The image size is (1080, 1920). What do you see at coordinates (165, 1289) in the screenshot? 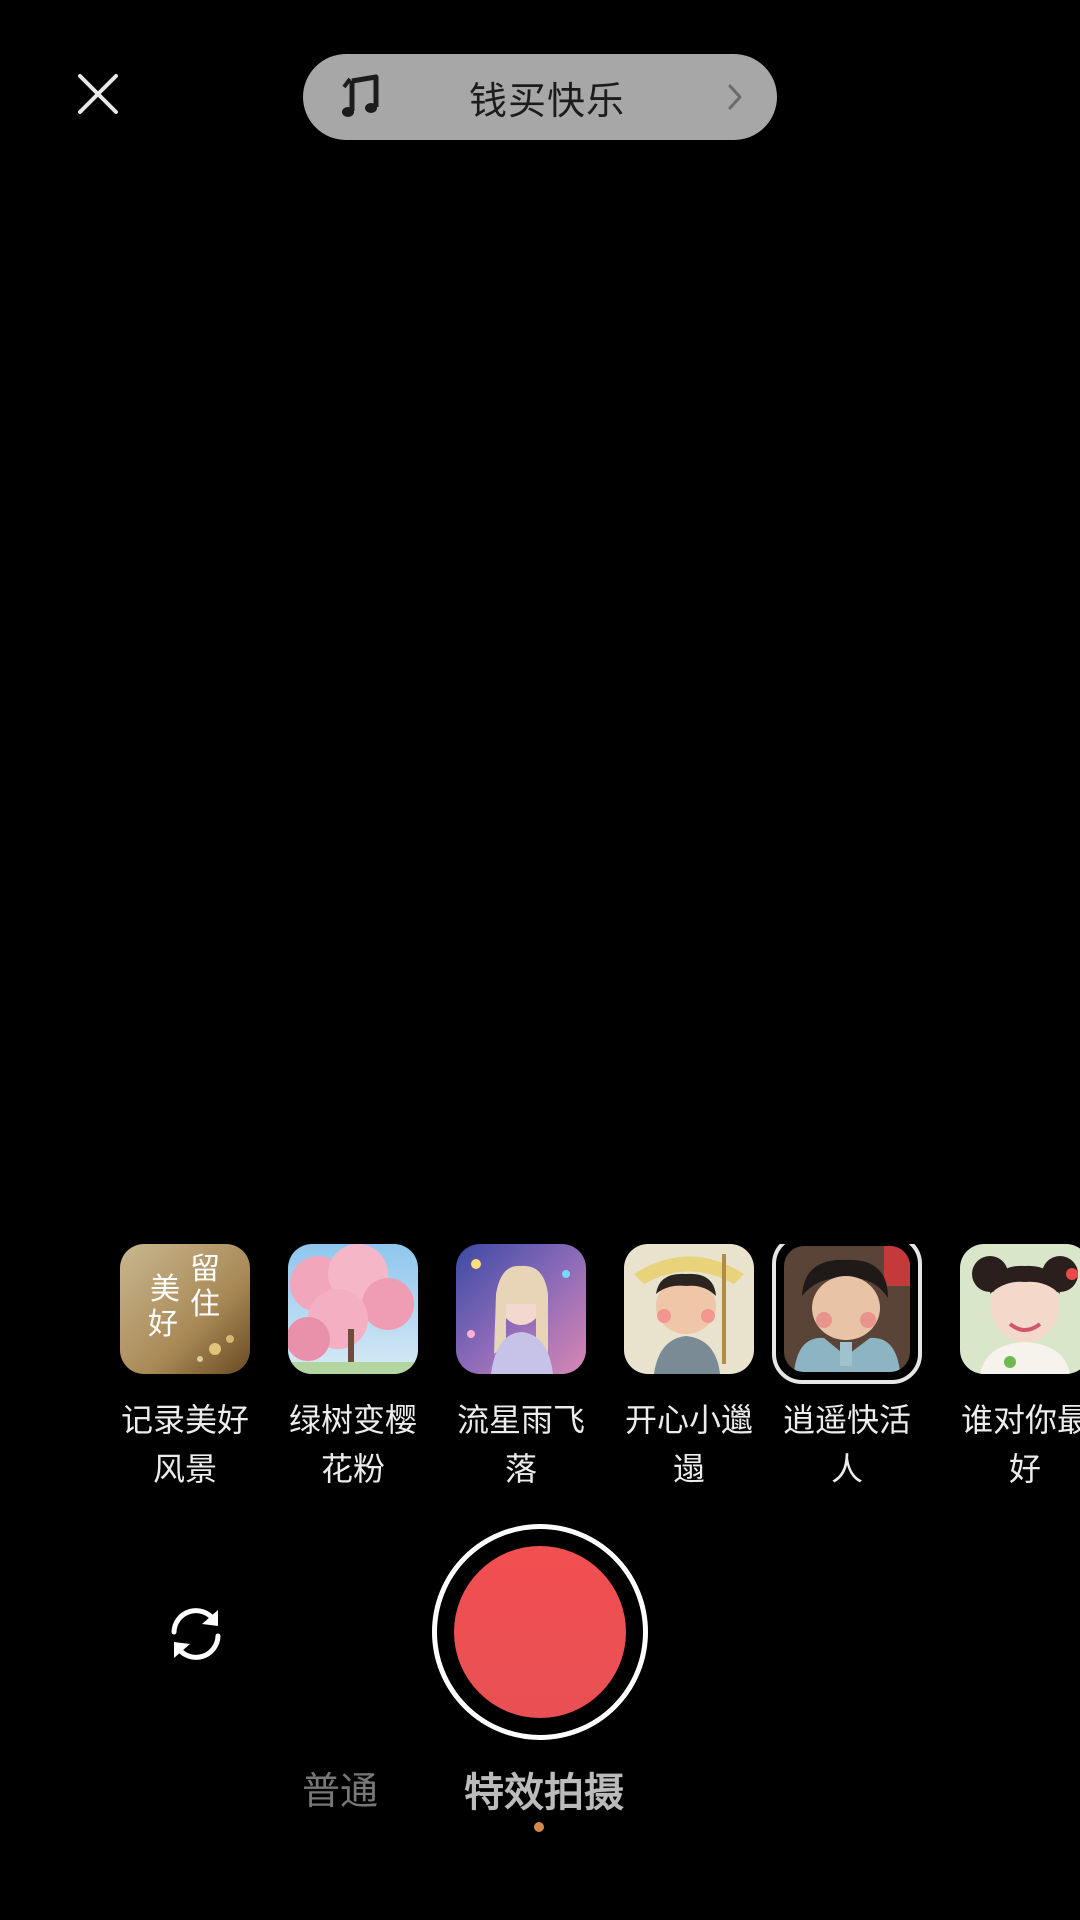
I see `svg-text: 美` at bounding box center [165, 1289].